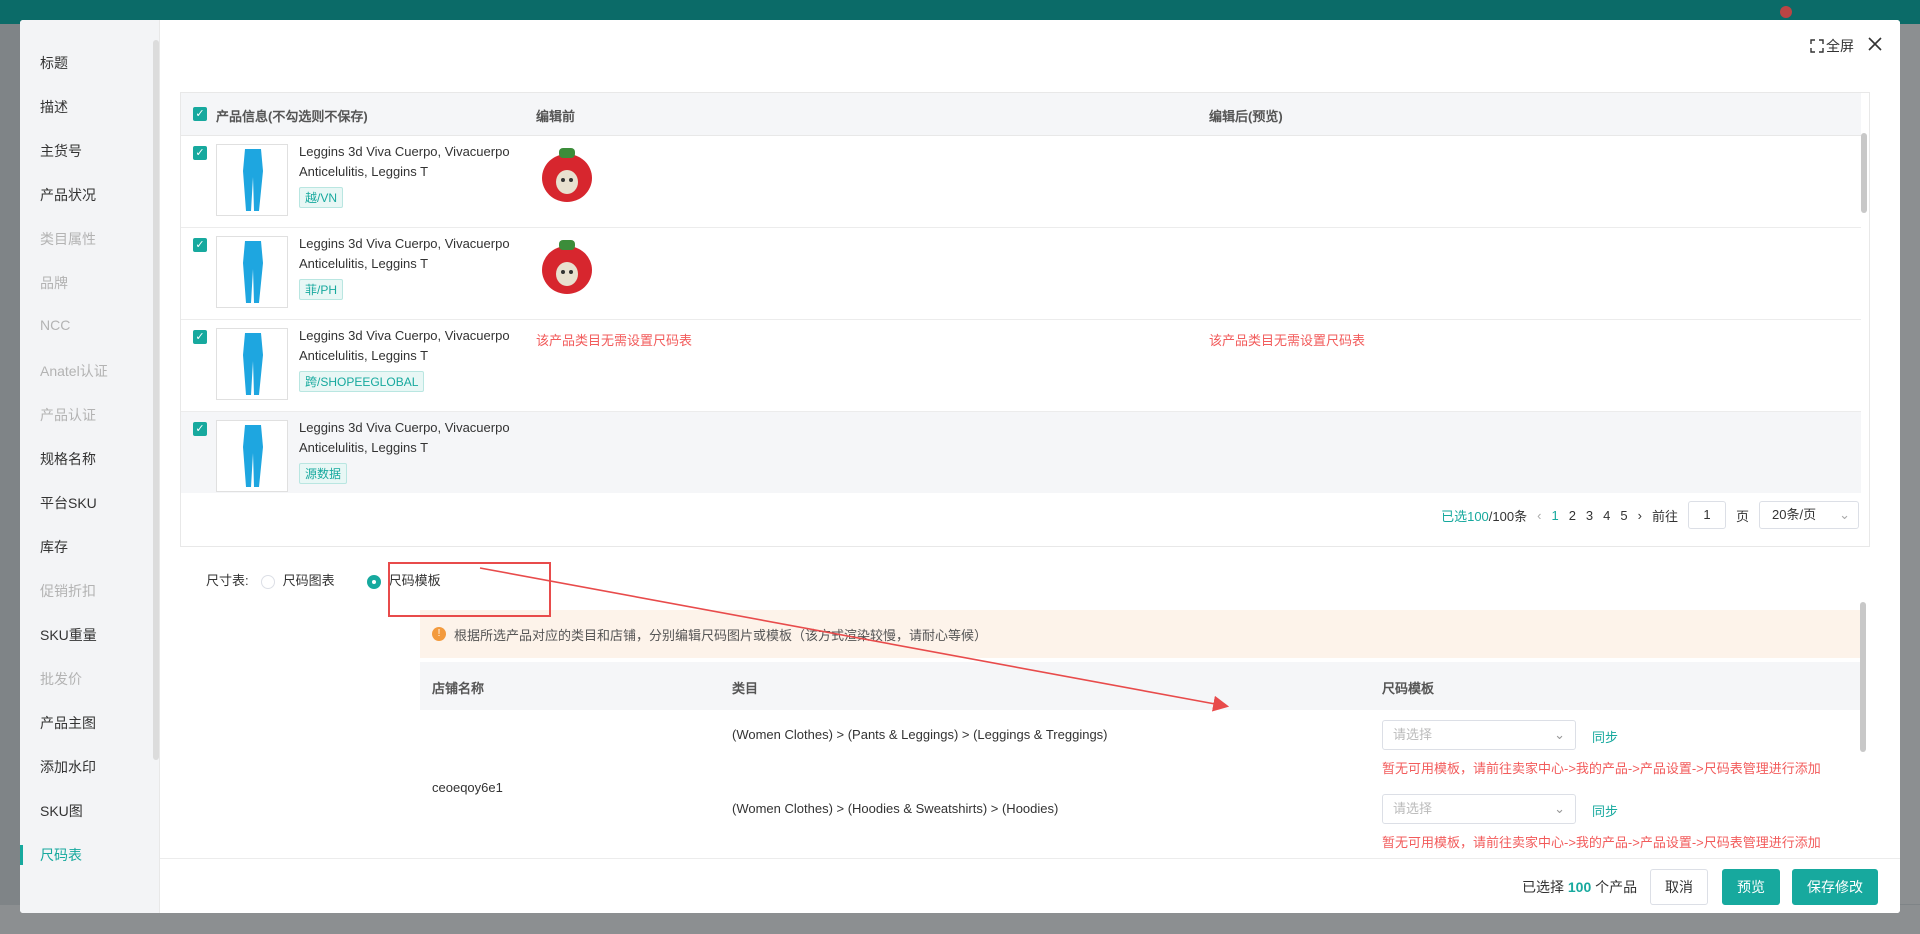  I want to click on column-header-shop: 店铺名称, so click(458, 688).